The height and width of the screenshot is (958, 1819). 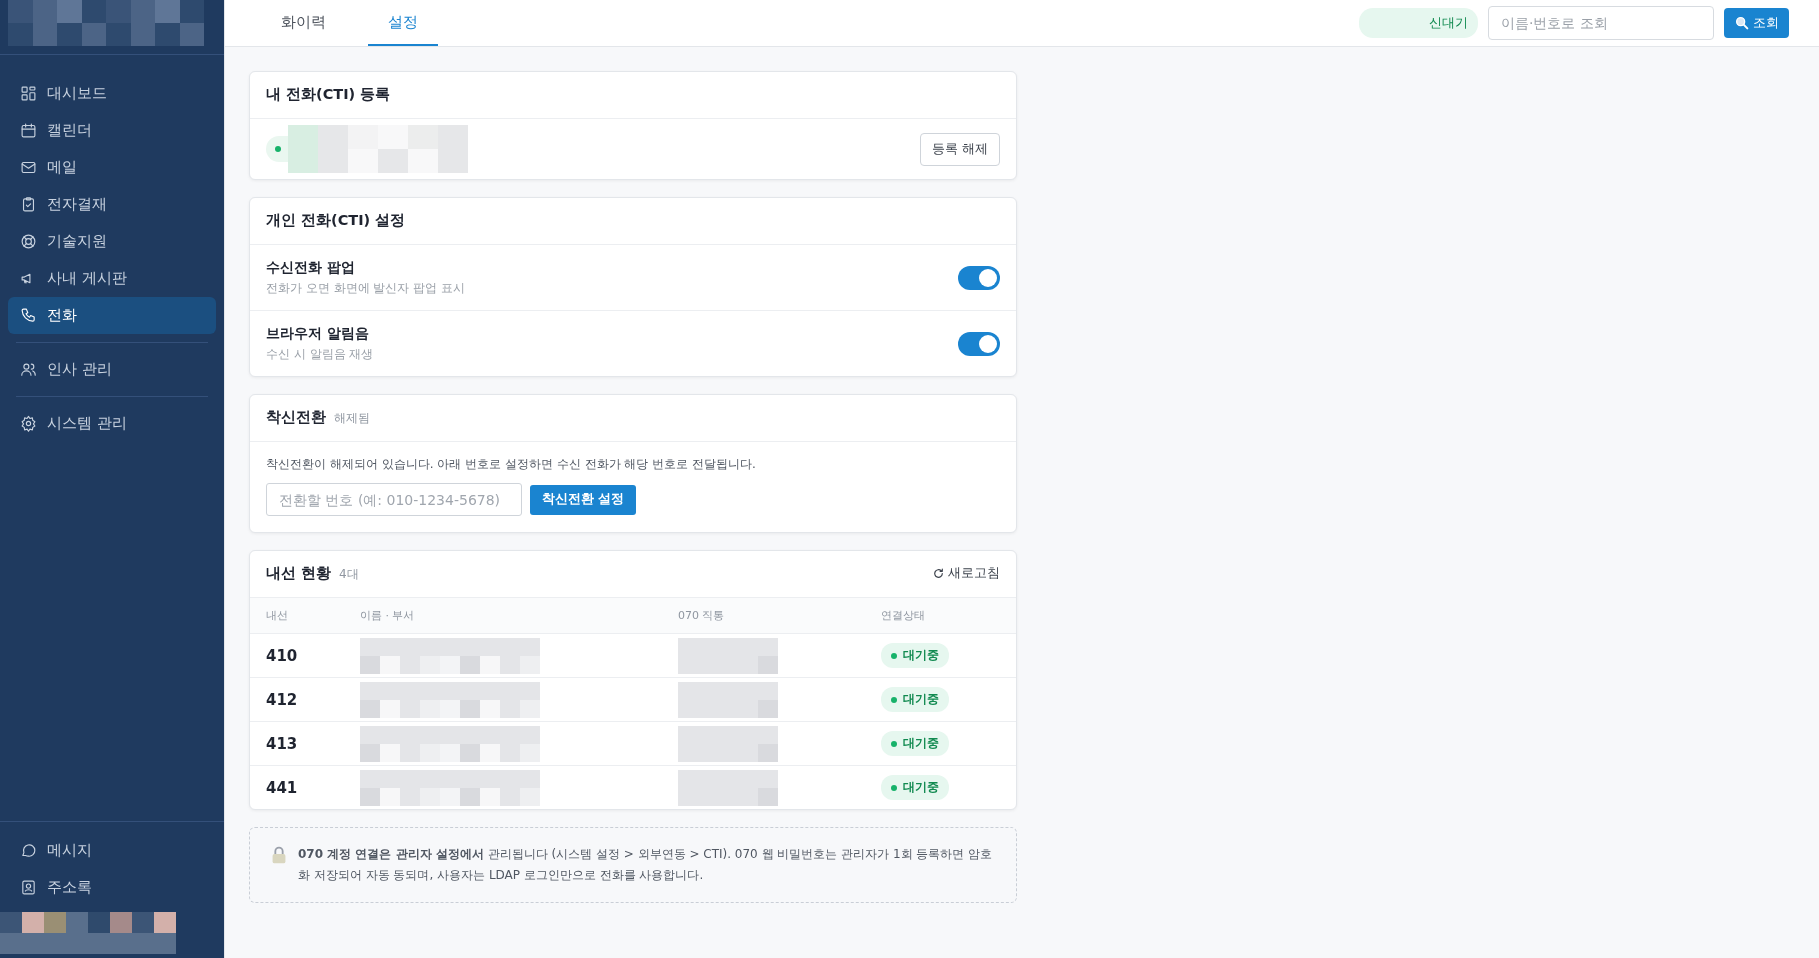 What do you see at coordinates (511, 464) in the screenshot?
I see `forwarding-message: 착신전환이 해제되어 있습니다. 아래 번호로 설정하면 수신 전화가 해당 번호로 전달됩니다.` at bounding box center [511, 464].